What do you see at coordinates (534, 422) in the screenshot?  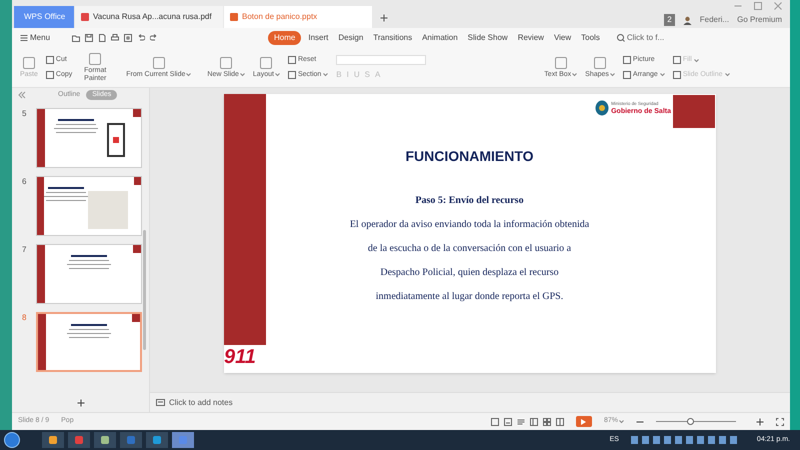 I see `sidebar-view-icon` at bounding box center [534, 422].